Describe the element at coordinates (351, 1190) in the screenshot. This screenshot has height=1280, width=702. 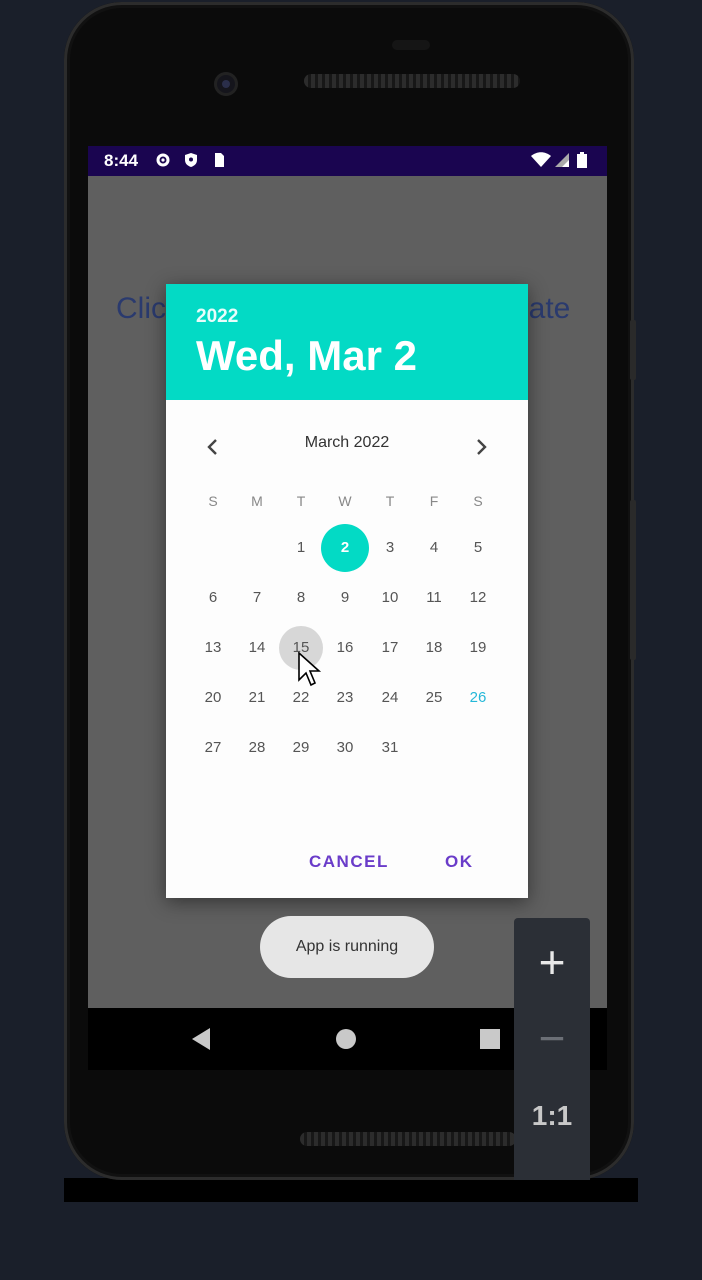
I see `bottom-strip` at that location.